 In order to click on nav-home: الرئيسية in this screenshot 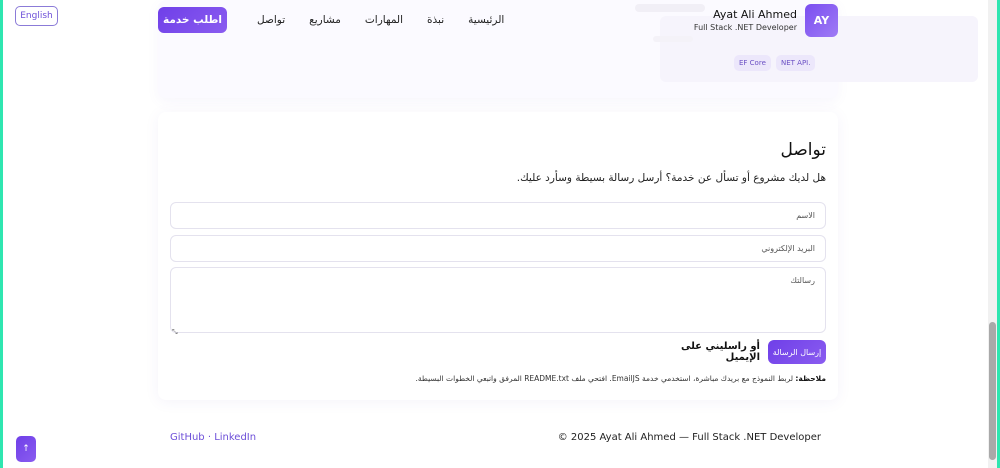, I will do `click(486, 20)`.